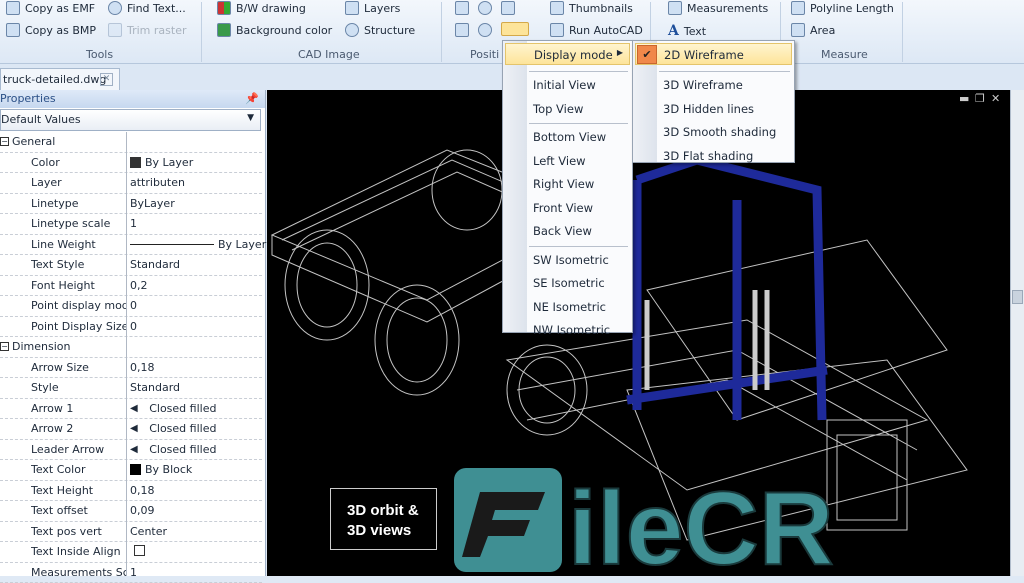 The width and height of the screenshot is (1024, 583). I want to click on thumbnails-button: Thumbnails, so click(591, 8).